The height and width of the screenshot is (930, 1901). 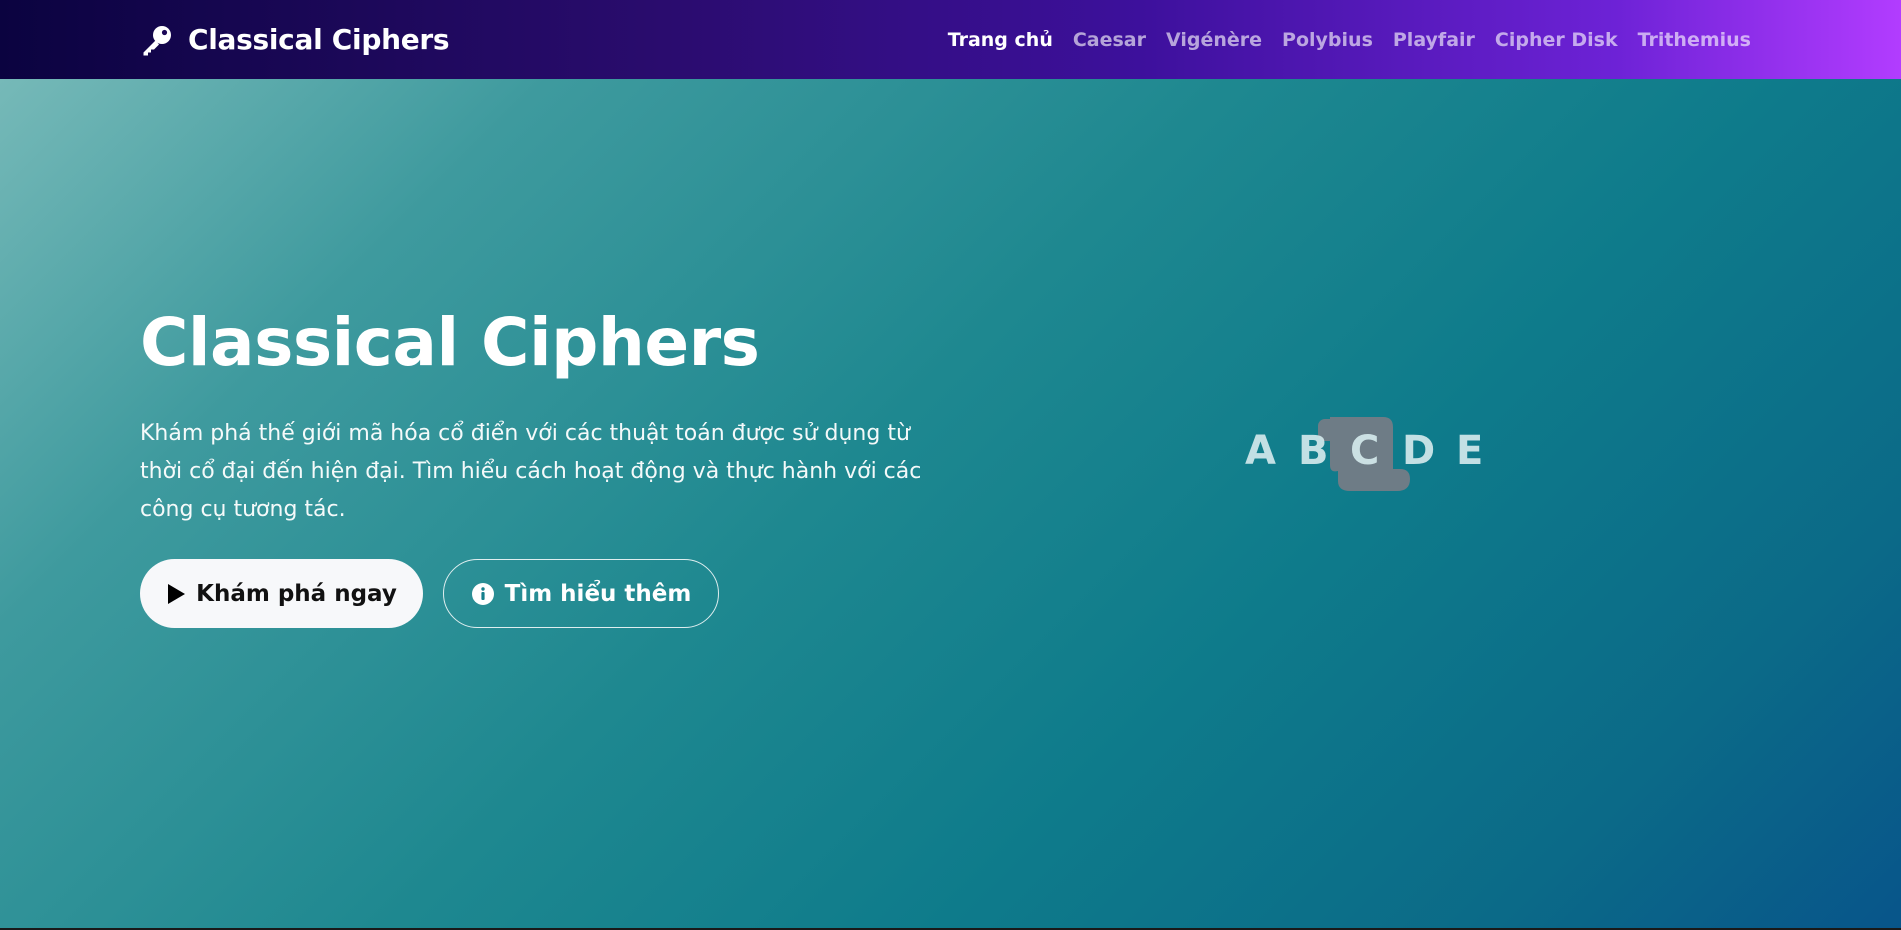 I want to click on play-icon, so click(x=176, y=594).